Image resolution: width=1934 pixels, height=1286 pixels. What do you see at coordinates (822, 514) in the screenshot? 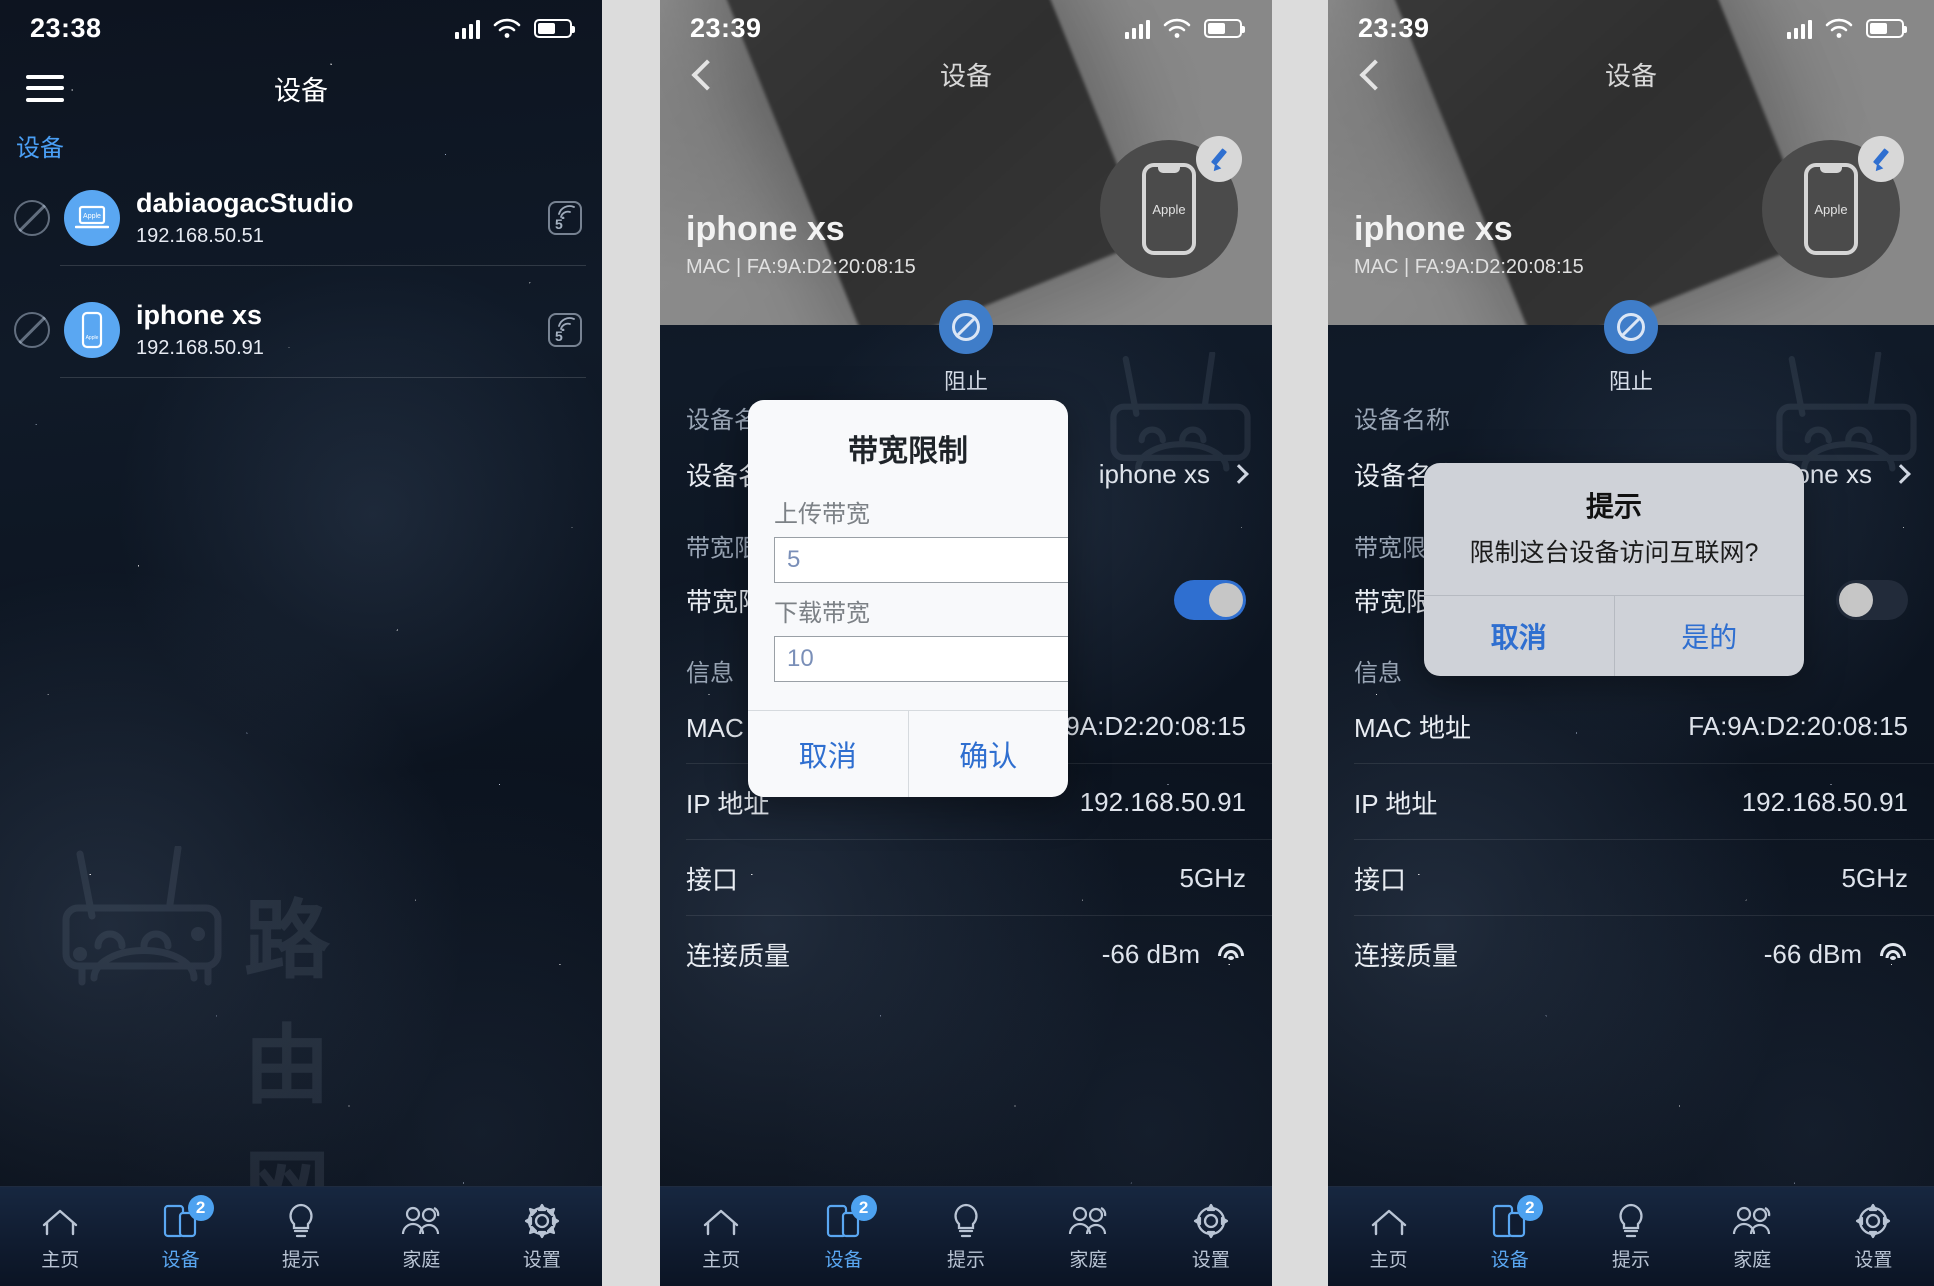
I see `upload-bandwidth-label: 上传带宽` at bounding box center [822, 514].